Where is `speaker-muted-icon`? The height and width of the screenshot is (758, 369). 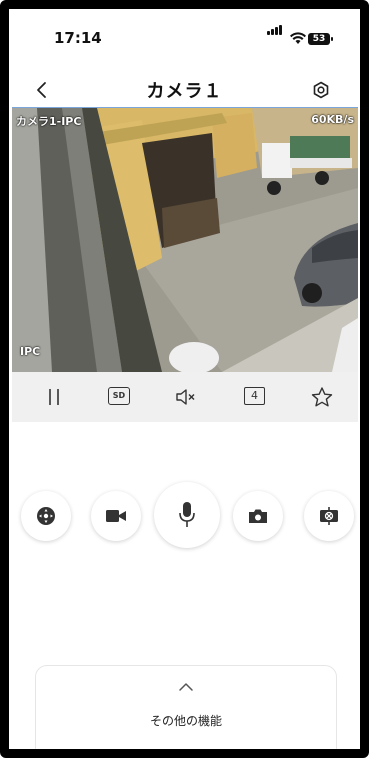 speaker-muted-icon is located at coordinates (185, 397).